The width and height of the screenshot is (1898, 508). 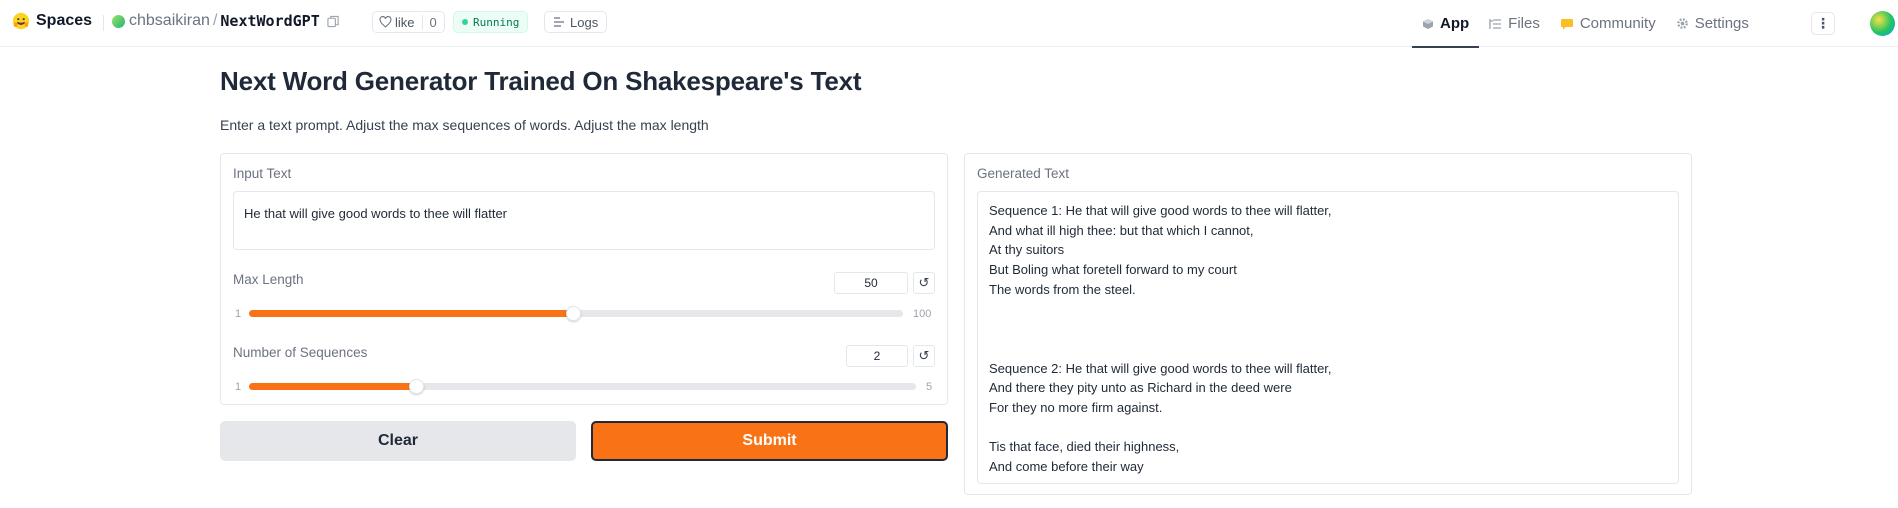 I want to click on user-avatar, so click(x=1882, y=23).